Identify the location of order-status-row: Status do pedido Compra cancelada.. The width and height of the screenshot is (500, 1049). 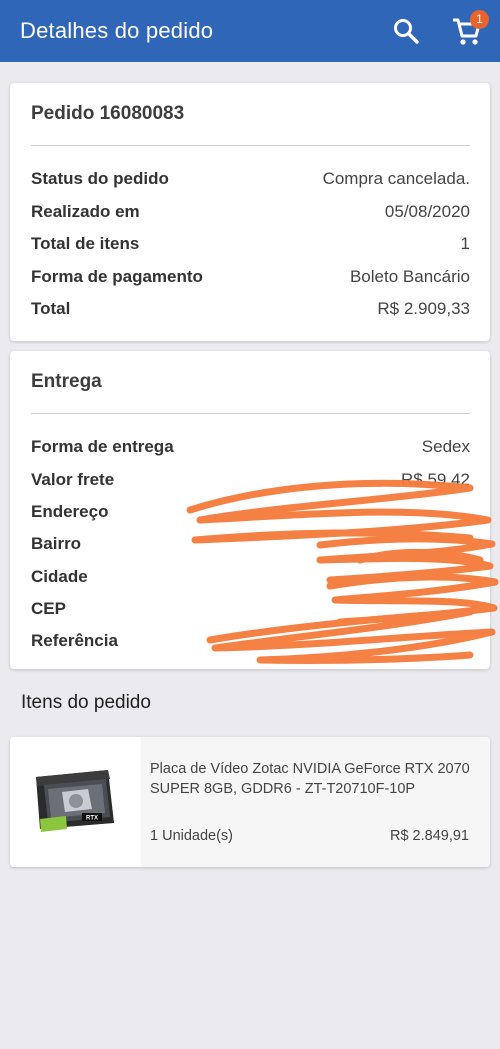
(250, 179).